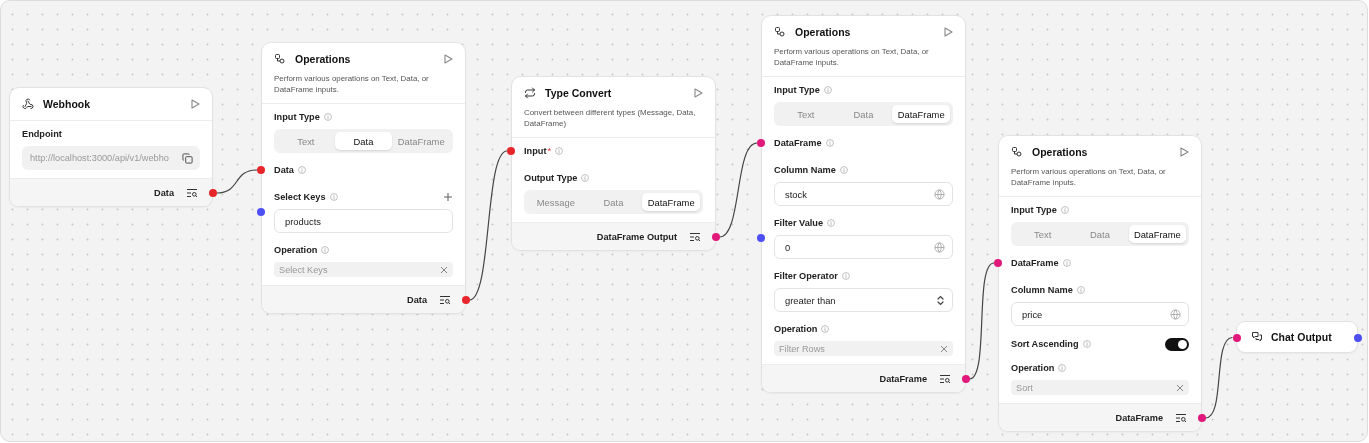 This screenshot has height=443, width=1369. What do you see at coordinates (940, 300) in the screenshot?
I see `chevron-updown-icon` at bounding box center [940, 300].